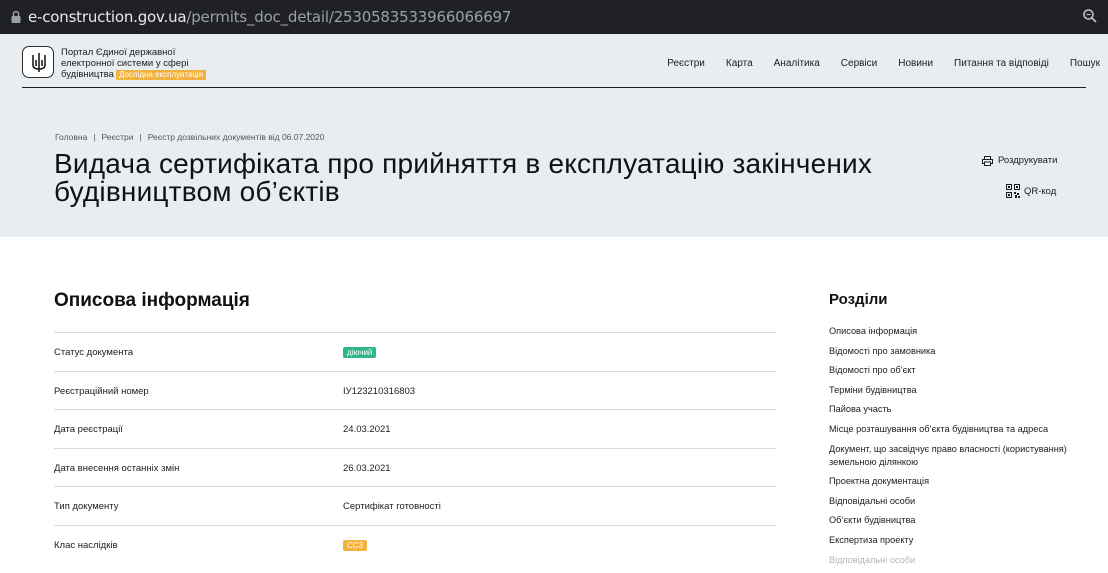  What do you see at coordinates (1085, 63) in the screenshot?
I see `nav-search: Пошук` at bounding box center [1085, 63].